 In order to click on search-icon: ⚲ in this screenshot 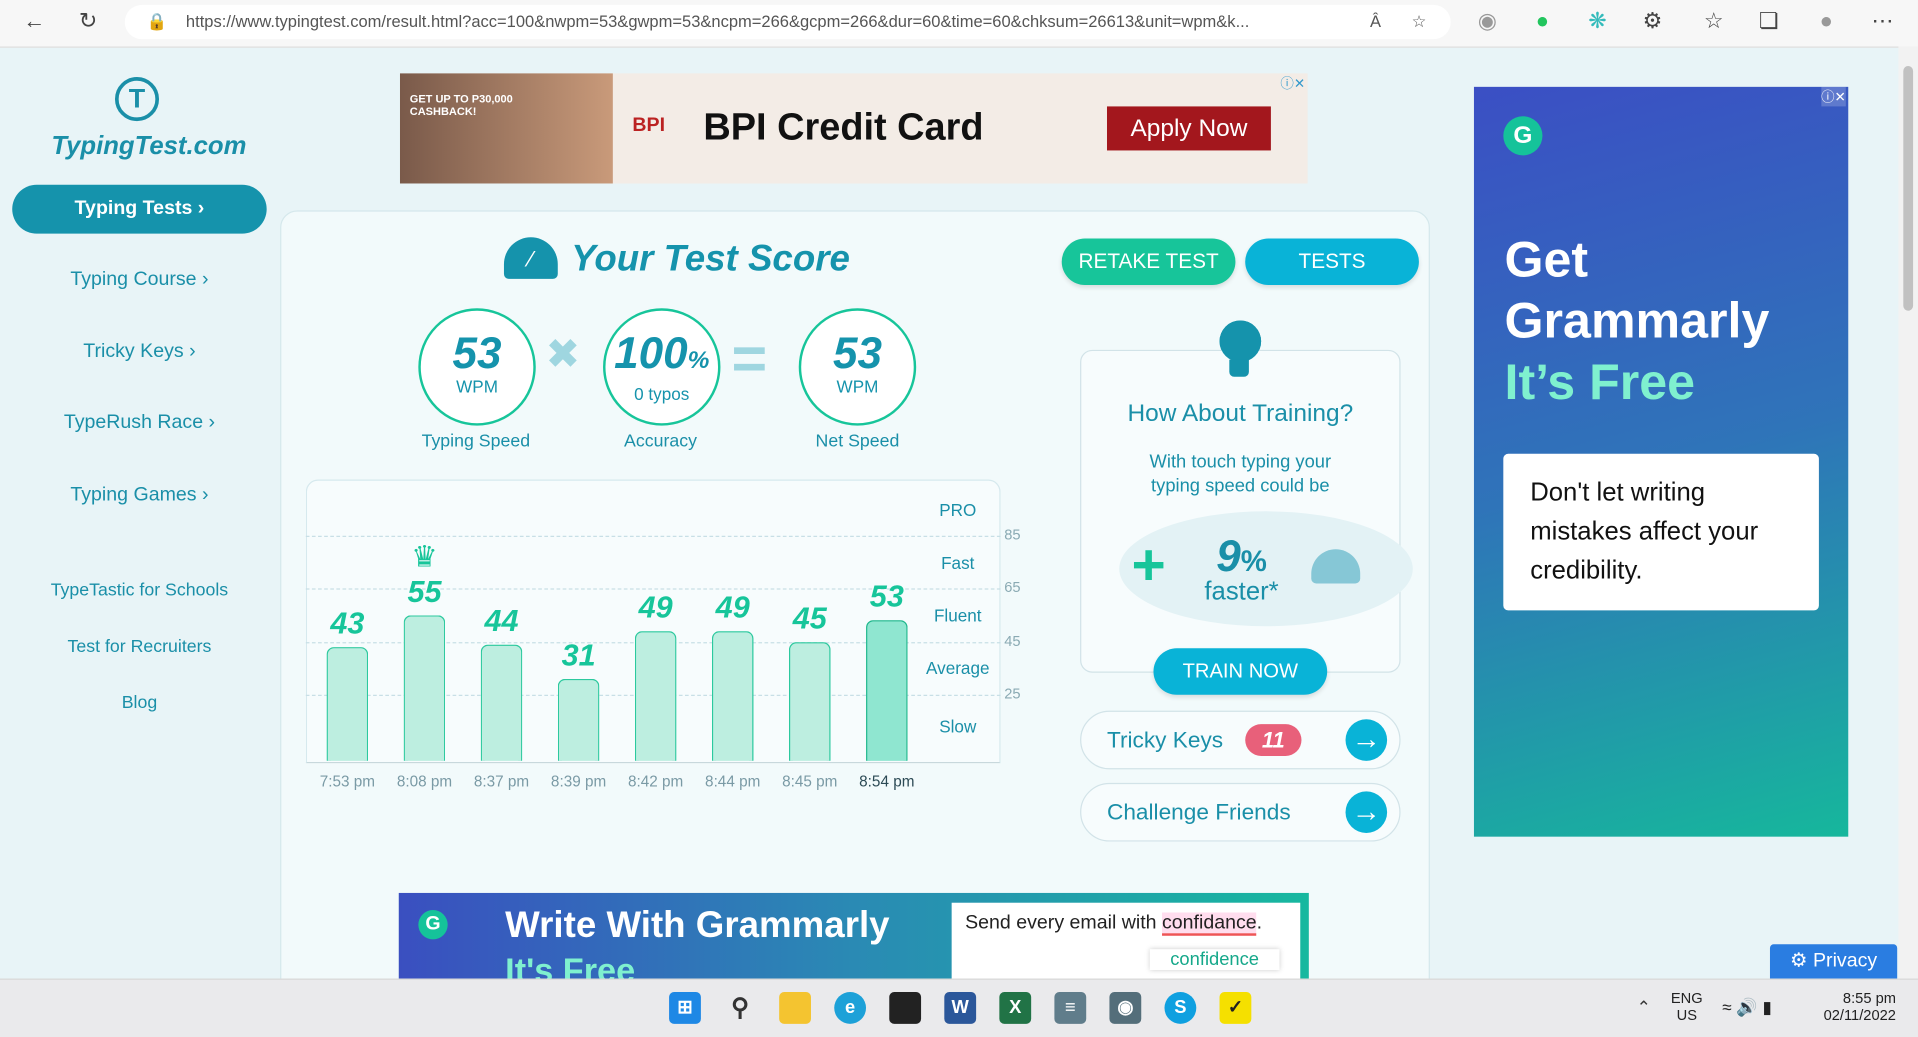, I will do `click(740, 1008)`.